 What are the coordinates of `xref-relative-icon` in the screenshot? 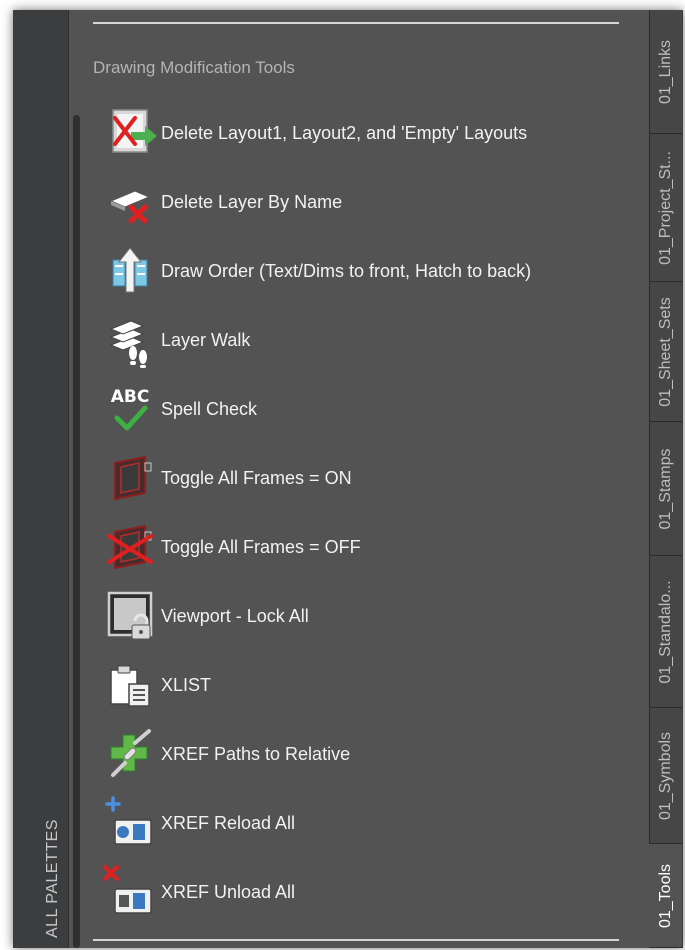 It's located at (130, 754).